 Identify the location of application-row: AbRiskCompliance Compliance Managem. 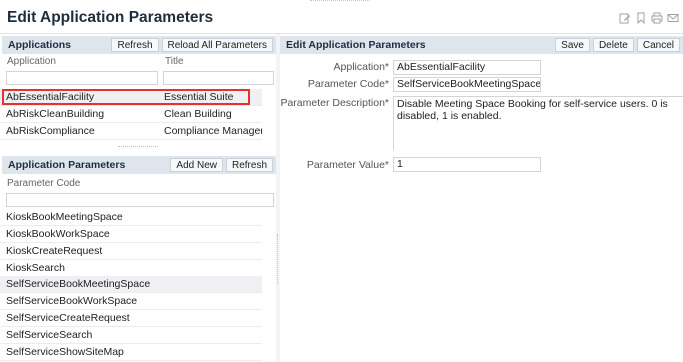
(131, 131).